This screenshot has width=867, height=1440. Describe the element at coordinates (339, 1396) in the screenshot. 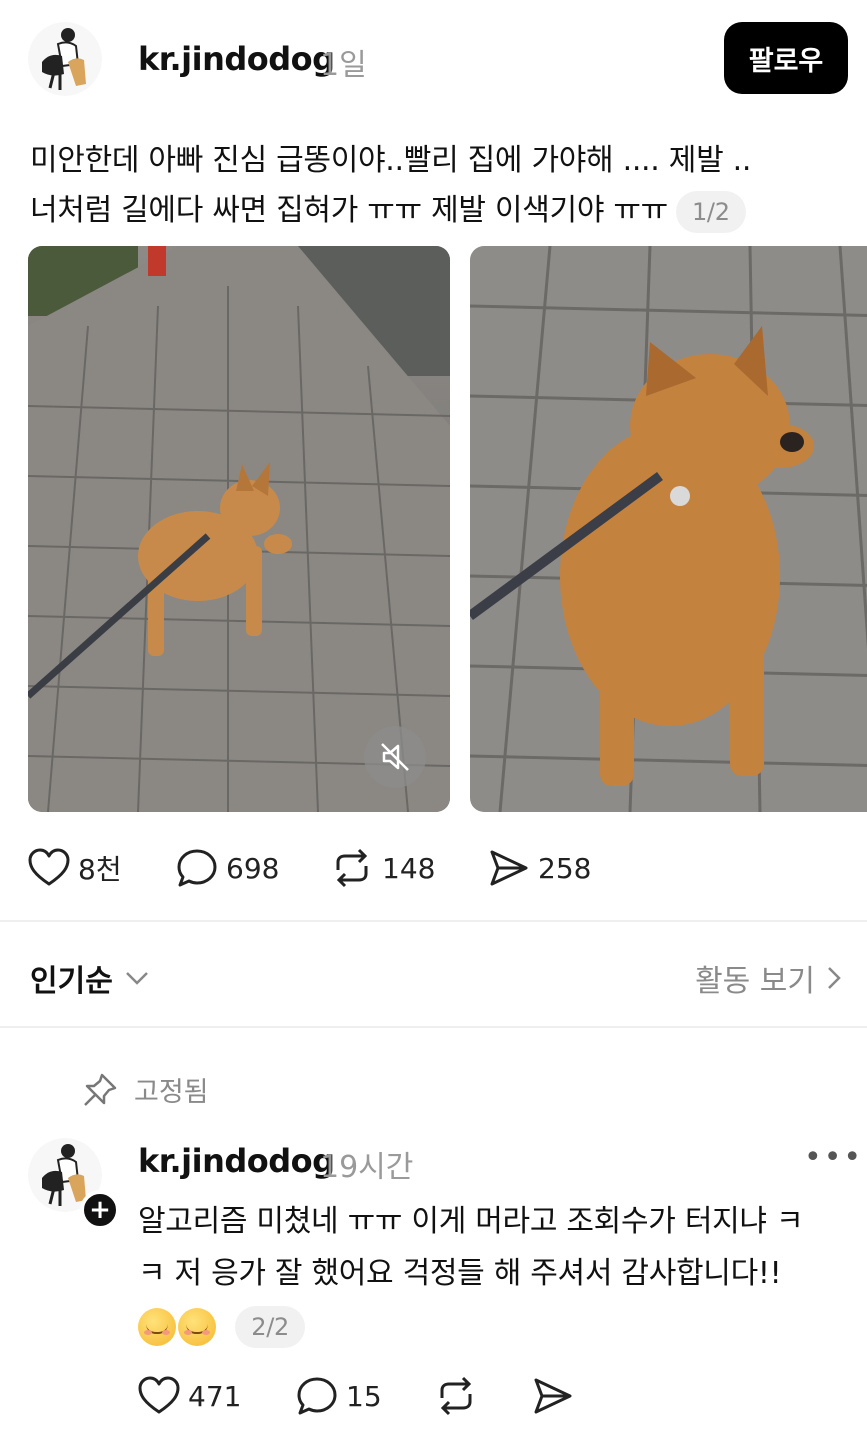

I see `comment-reply-button: 15` at that location.